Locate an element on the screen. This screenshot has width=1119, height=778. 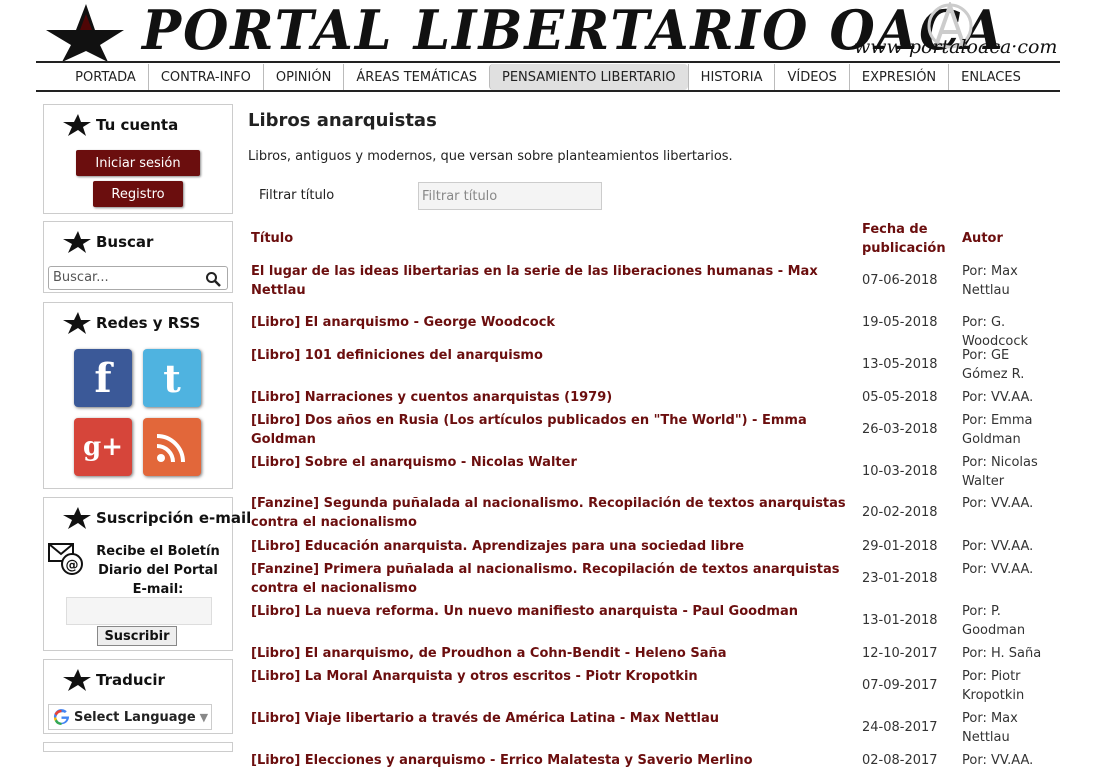
account-block-title: Tu cuenta is located at coordinates (120, 125).